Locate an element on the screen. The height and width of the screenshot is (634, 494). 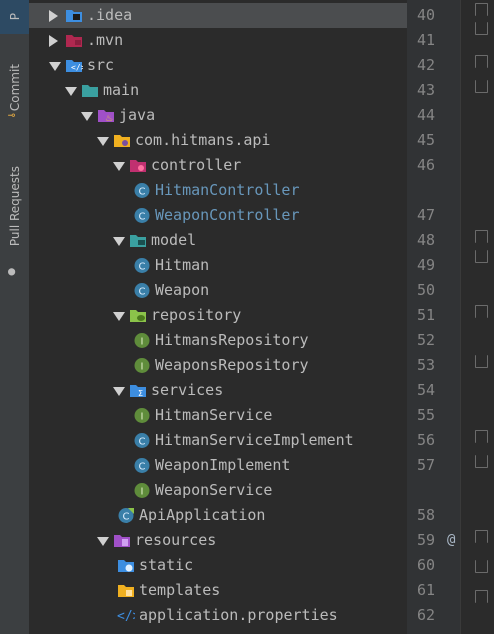
line-number: 47 is located at coordinates (425, 215).